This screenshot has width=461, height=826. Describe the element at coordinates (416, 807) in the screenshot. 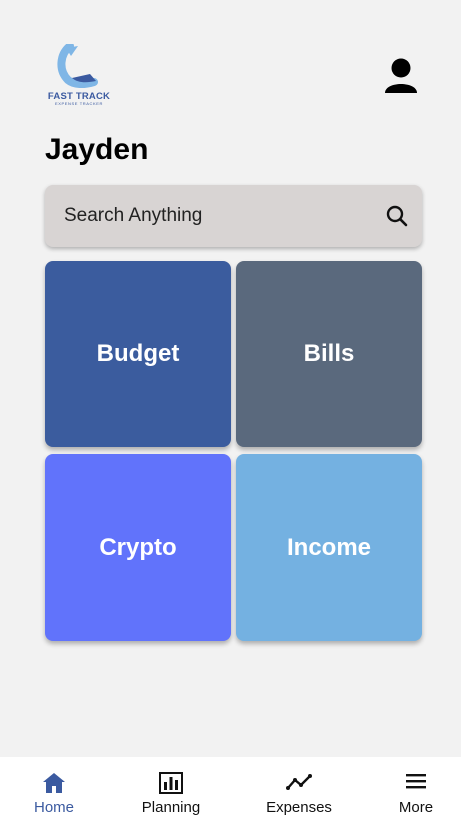

I see `nav-more-label: More` at that location.